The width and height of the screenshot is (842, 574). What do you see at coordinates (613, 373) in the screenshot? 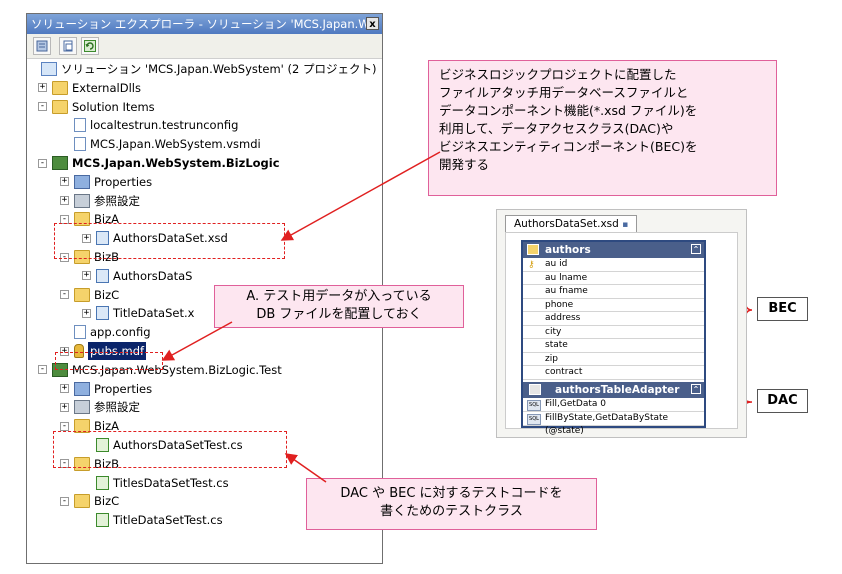
I see `column-row: contract` at bounding box center [613, 373].